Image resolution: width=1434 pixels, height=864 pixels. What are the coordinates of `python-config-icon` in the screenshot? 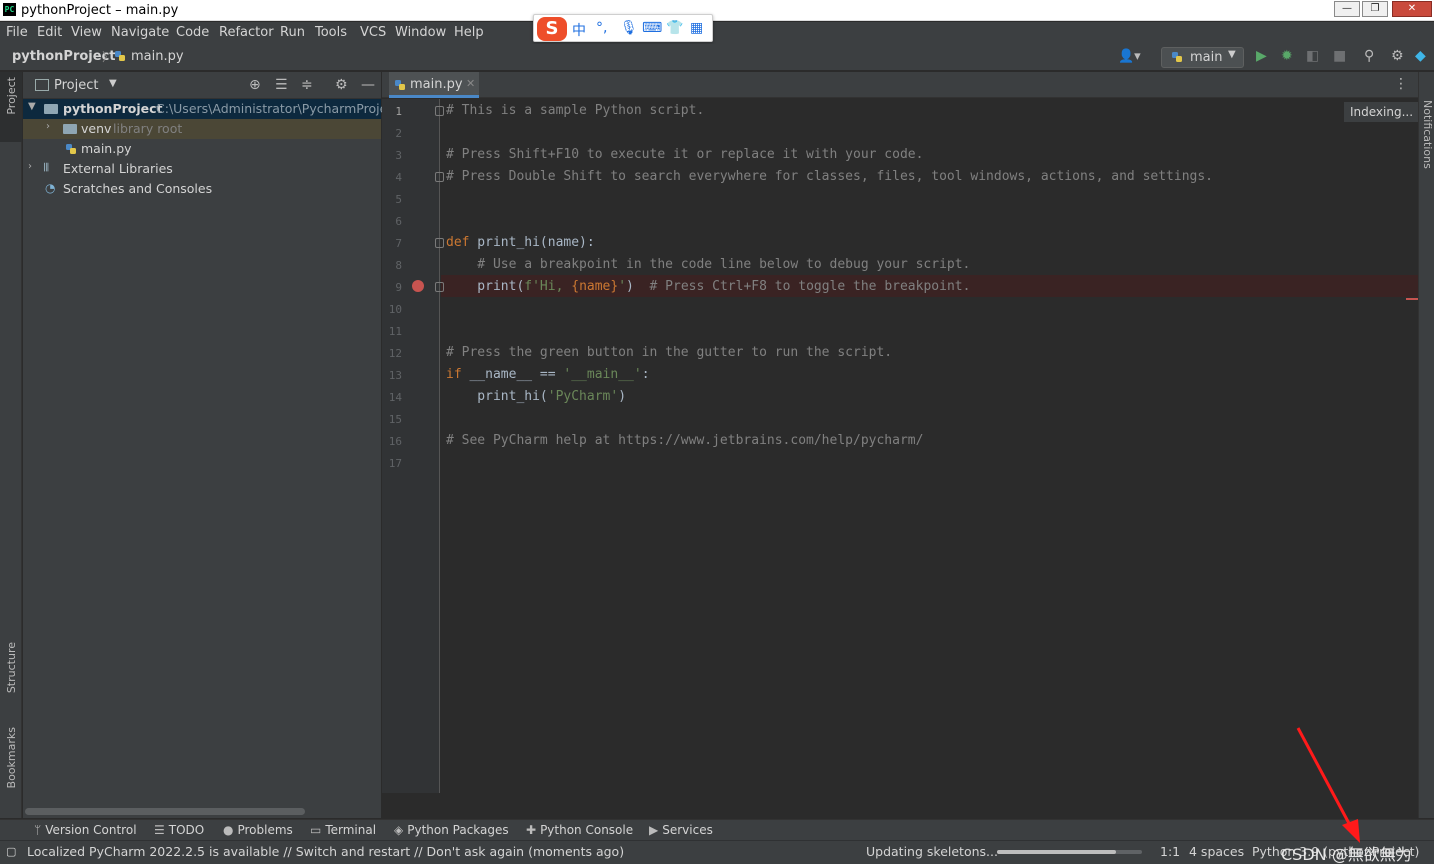 It's located at (1177, 57).